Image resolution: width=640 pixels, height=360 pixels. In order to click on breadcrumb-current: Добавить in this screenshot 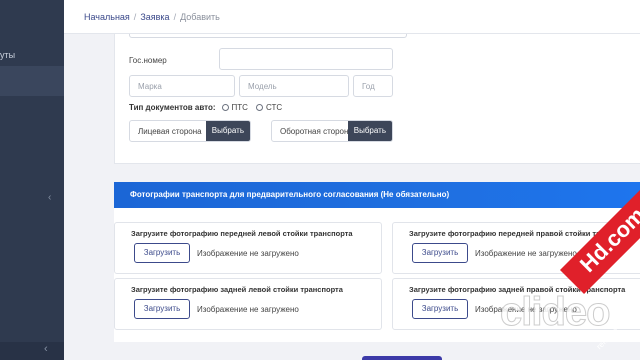, I will do `click(200, 17)`.